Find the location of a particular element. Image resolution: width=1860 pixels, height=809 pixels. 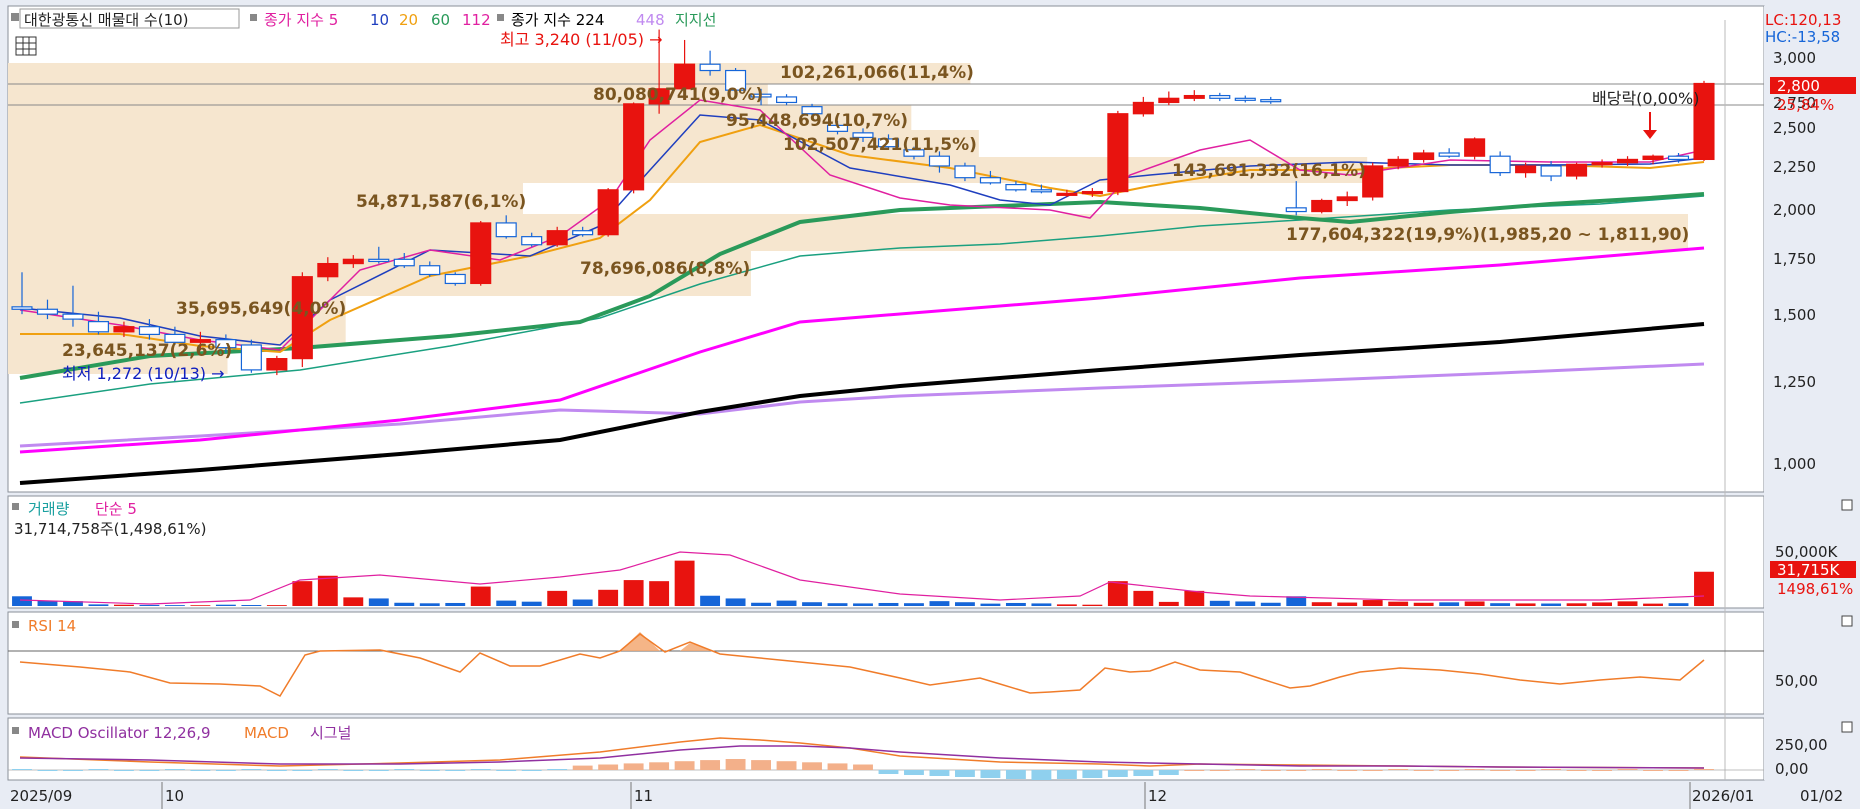

rsi-panel-close-icon is located at coordinates (1847, 621).